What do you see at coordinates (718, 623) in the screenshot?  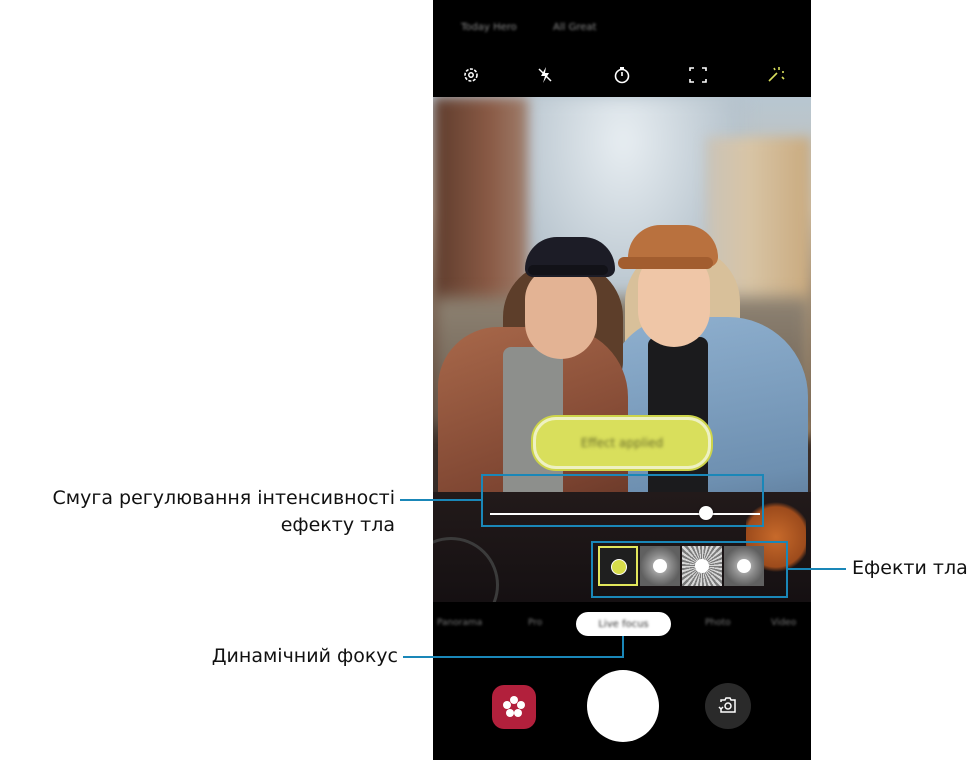 I see `mode-photo: Photo` at bounding box center [718, 623].